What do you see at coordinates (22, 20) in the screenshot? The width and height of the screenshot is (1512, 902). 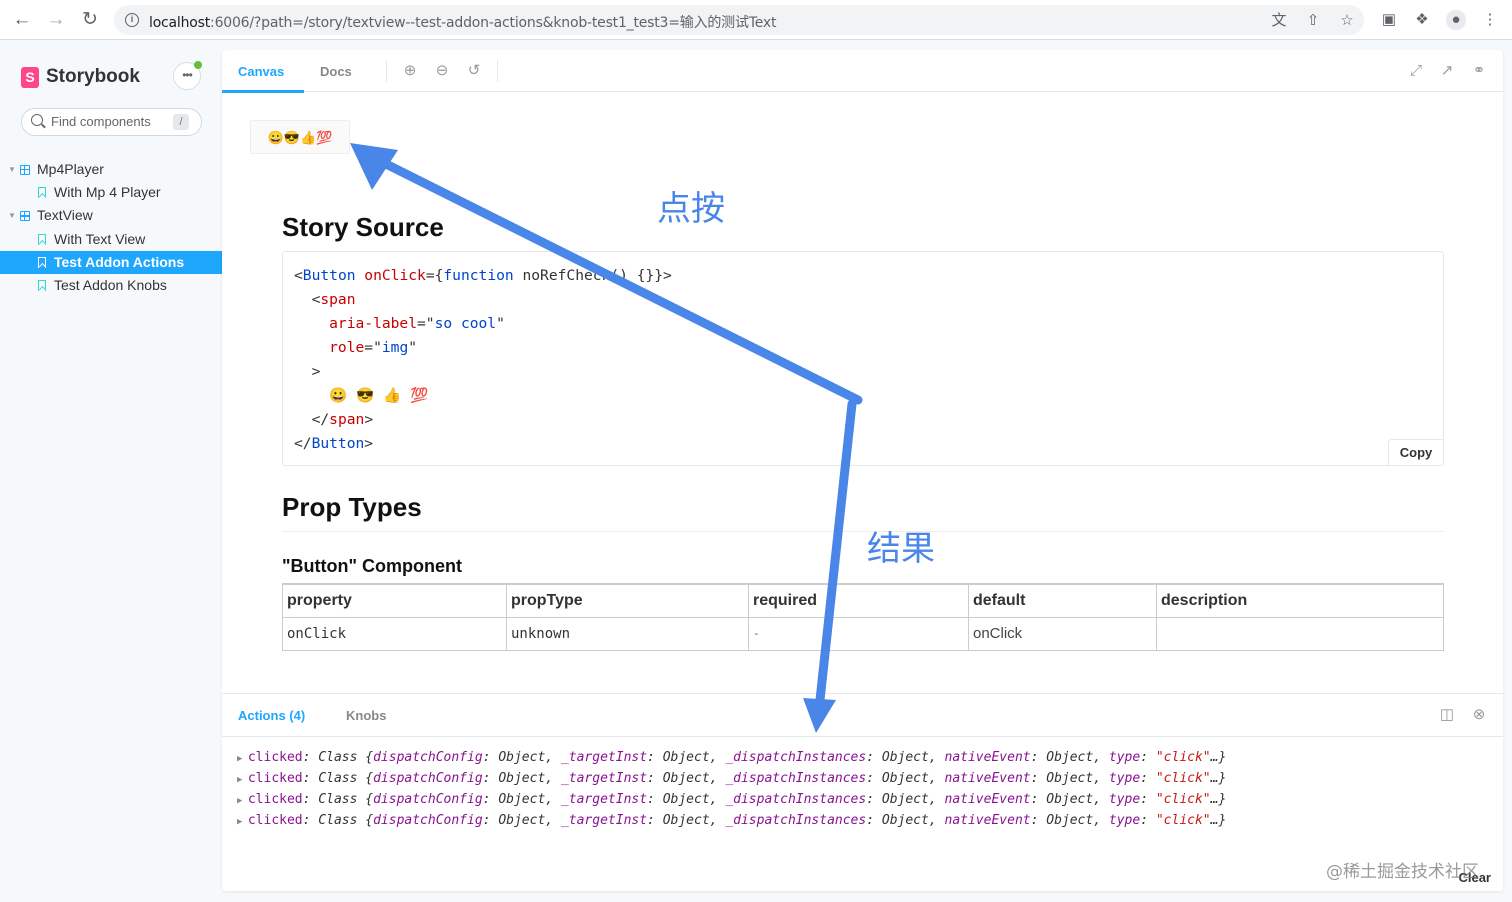 I see `back-arrow-icon: ←` at bounding box center [22, 20].